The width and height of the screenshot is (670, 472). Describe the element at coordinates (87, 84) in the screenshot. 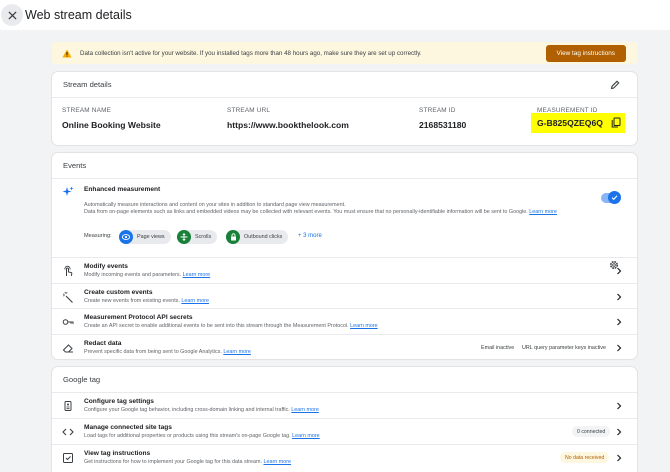

I see `stream-details-title: Stream details` at that location.